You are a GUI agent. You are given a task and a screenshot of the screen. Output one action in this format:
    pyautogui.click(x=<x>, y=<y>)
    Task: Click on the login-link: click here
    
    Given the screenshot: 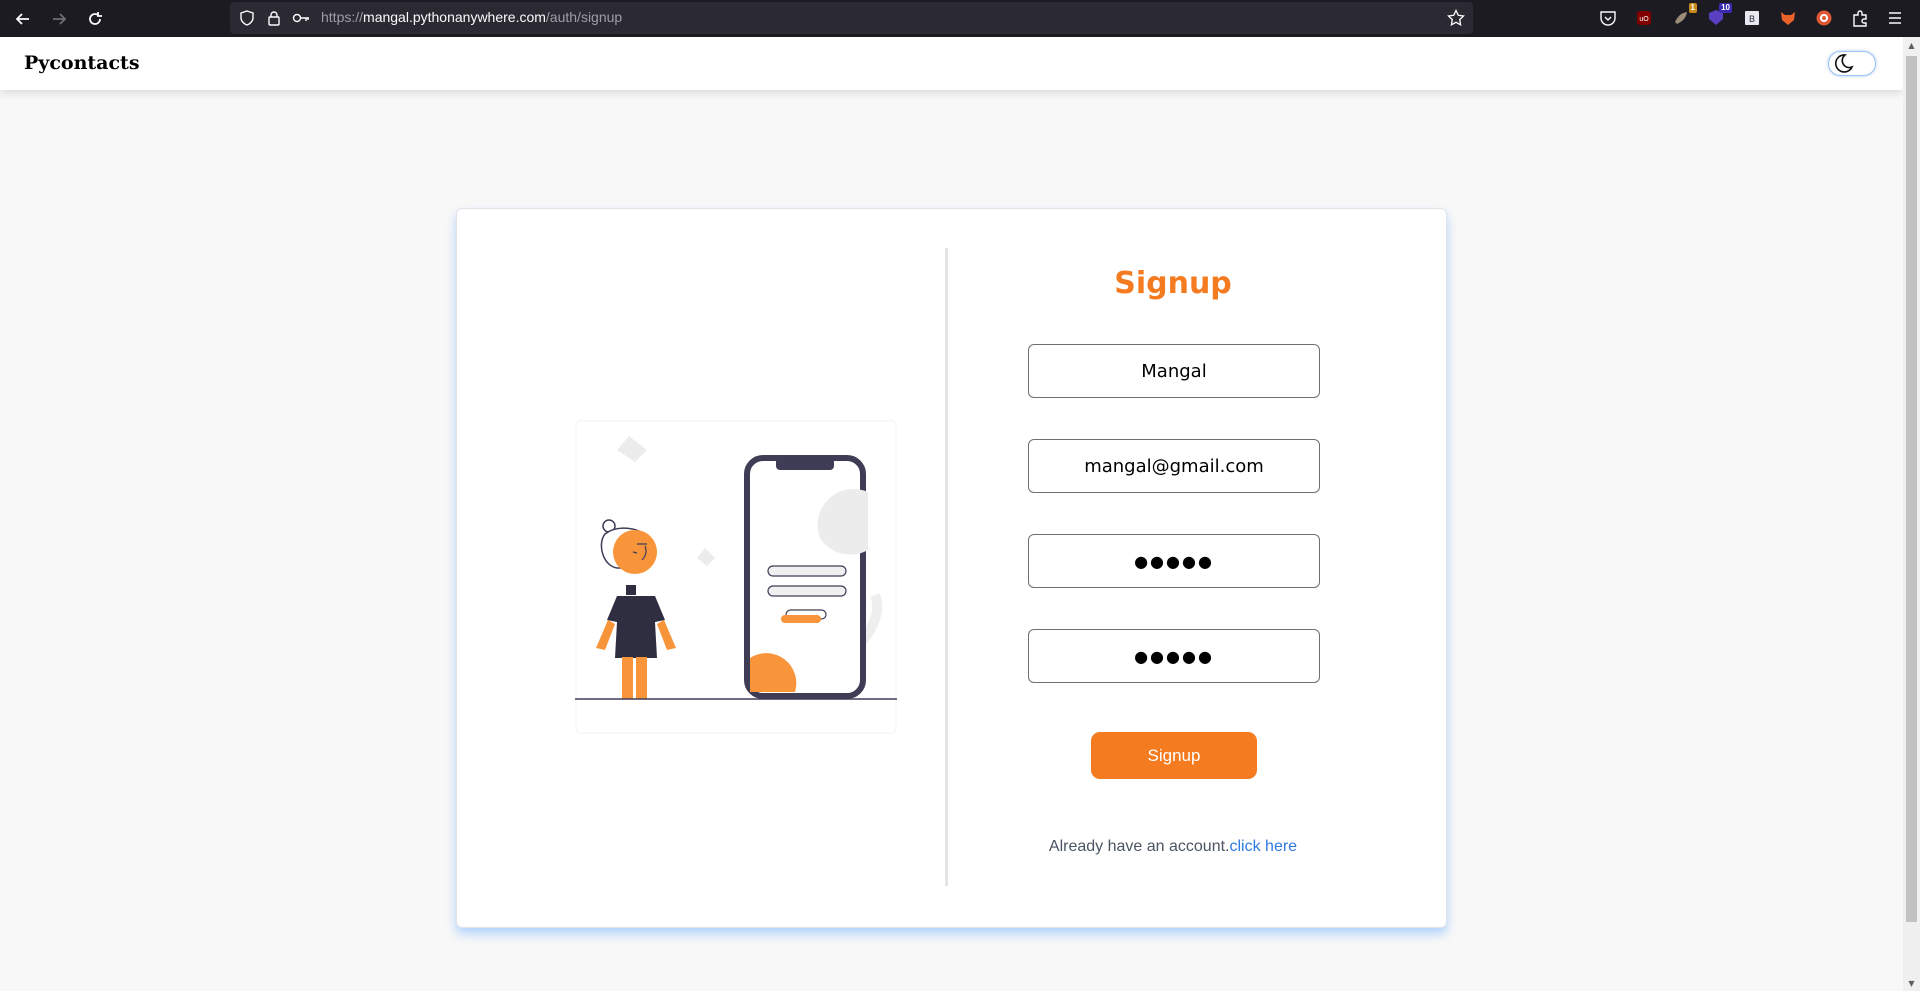 What is the action you would take?
    pyautogui.click(x=1263, y=846)
    